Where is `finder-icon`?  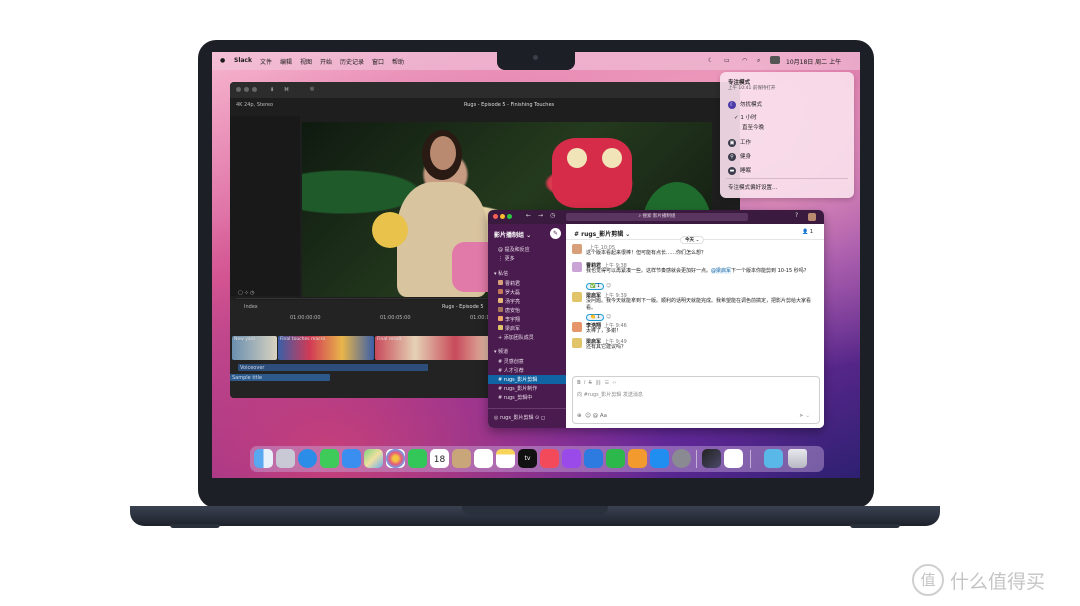 finder-icon is located at coordinates (263, 458).